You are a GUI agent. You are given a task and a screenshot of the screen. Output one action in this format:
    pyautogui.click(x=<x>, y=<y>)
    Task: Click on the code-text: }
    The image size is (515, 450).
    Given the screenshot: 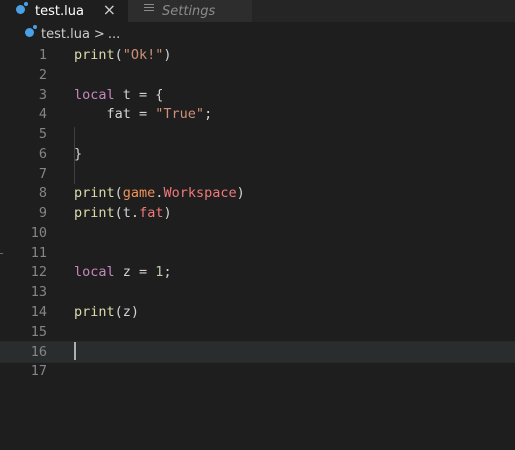 What is the action you would take?
    pyautogui.click(x=78, y=154)
    